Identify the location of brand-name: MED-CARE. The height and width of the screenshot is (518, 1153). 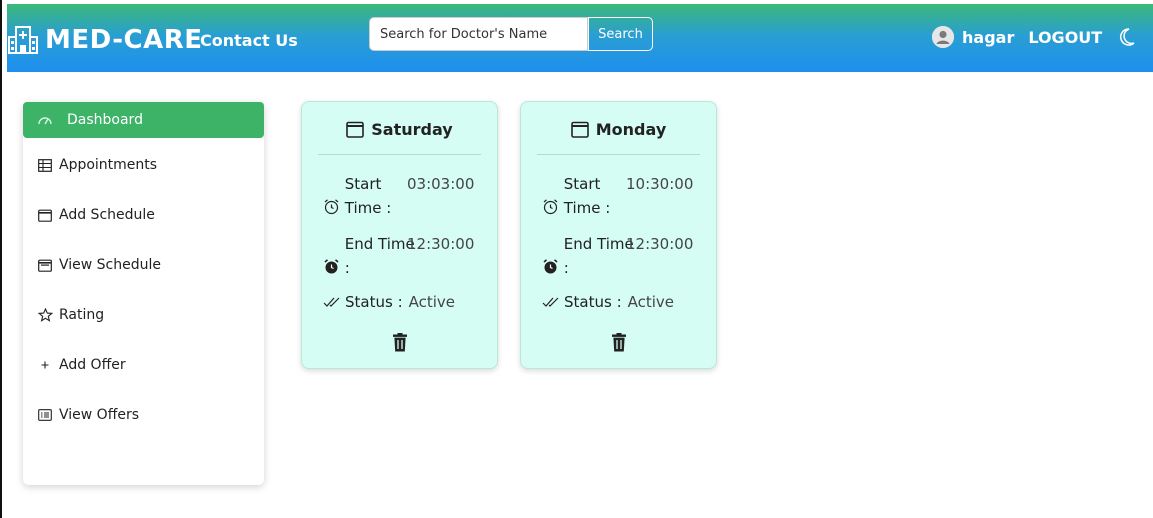
(124, 40).